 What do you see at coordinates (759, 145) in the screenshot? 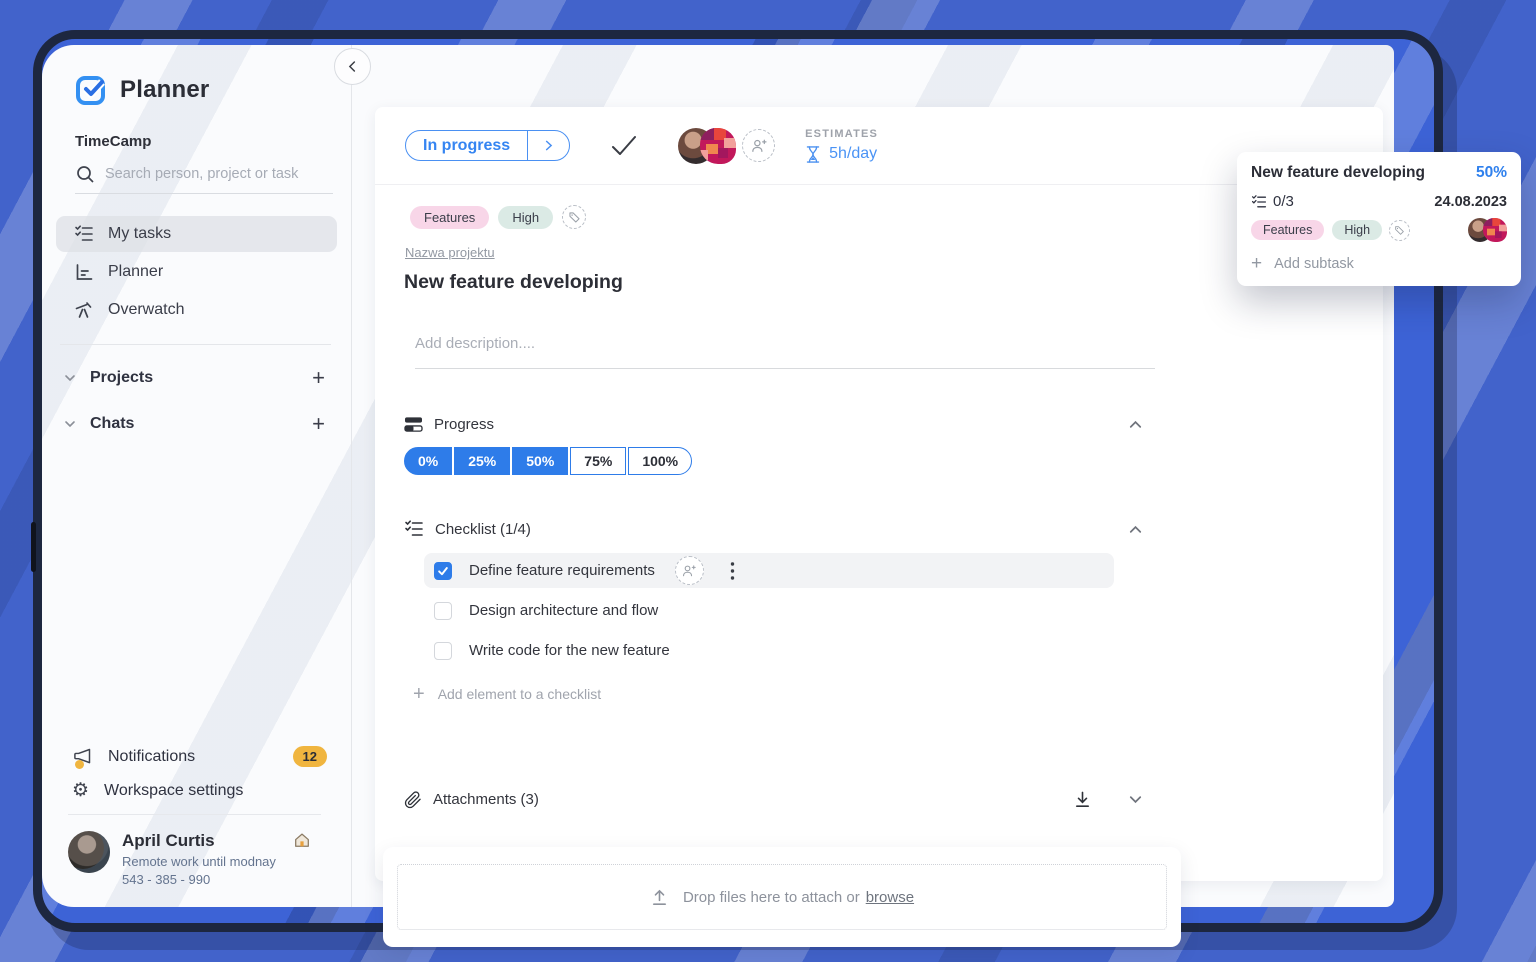
I see `add-assignee-button` at bounding box center [759, 145].